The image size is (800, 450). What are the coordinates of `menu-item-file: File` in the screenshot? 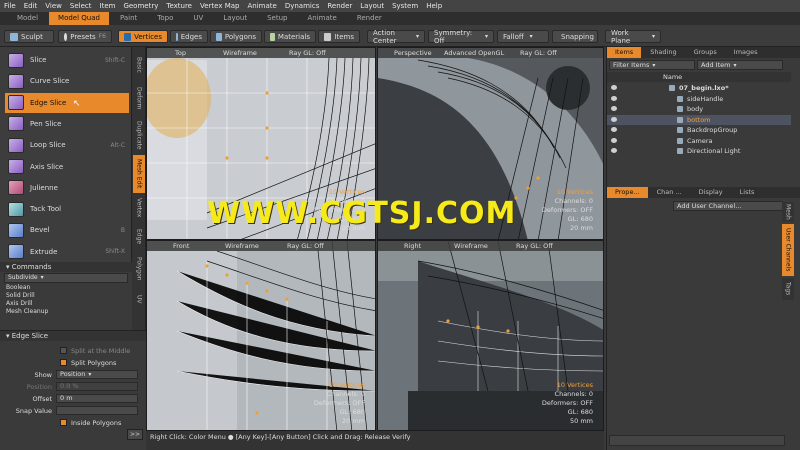 It's located at (10, 6).